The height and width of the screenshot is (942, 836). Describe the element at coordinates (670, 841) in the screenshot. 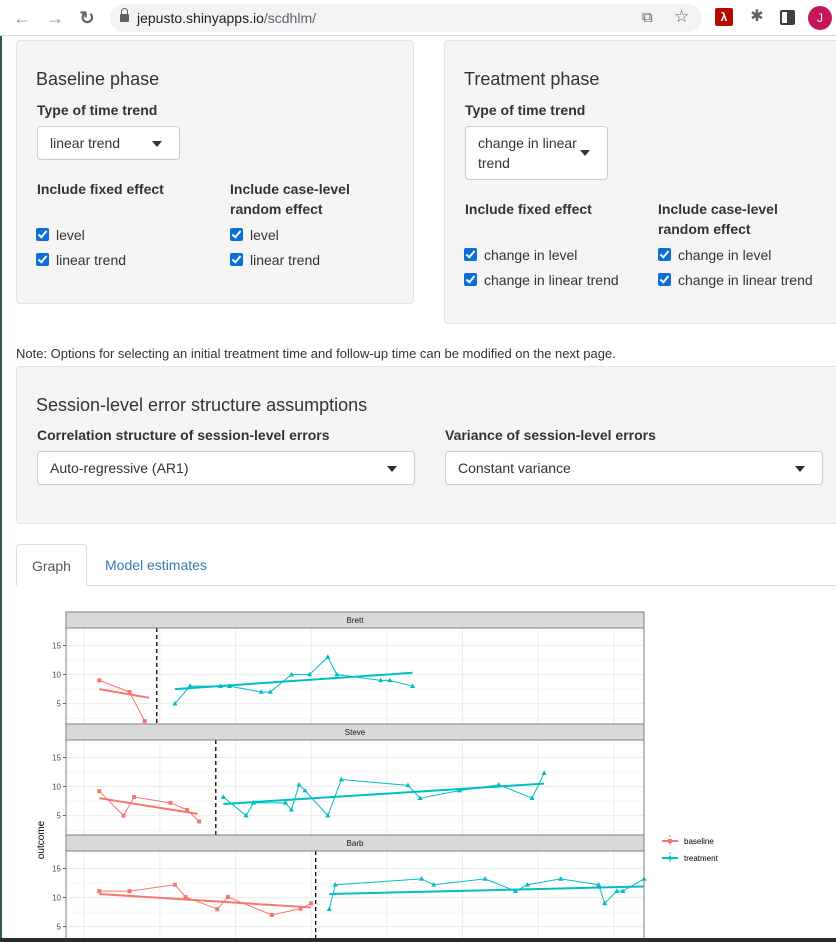

I see `legend-key-point` at that location.